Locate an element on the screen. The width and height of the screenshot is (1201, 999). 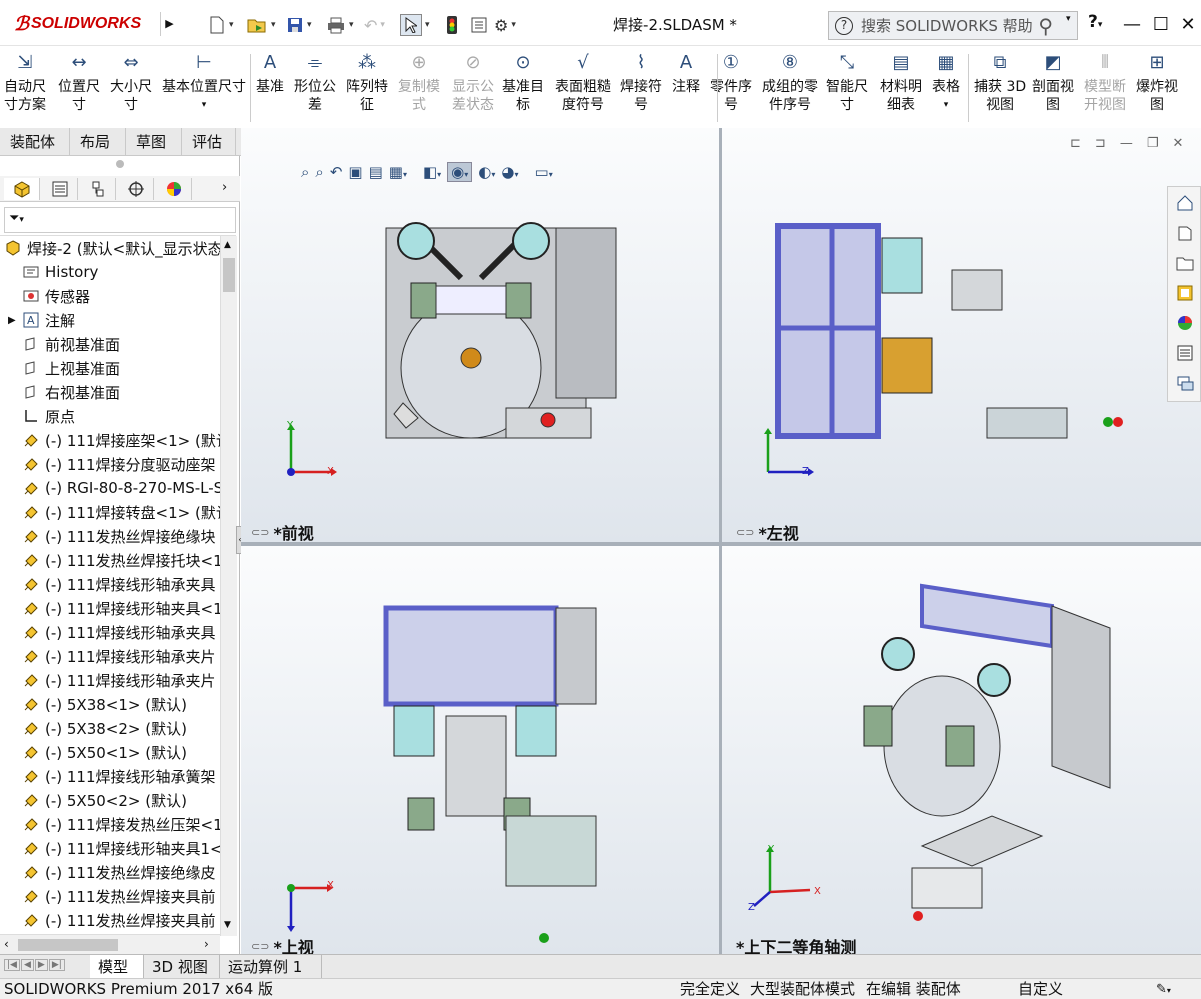
status-mode: 大型装配体模式 is located at coordinates (802, 989).